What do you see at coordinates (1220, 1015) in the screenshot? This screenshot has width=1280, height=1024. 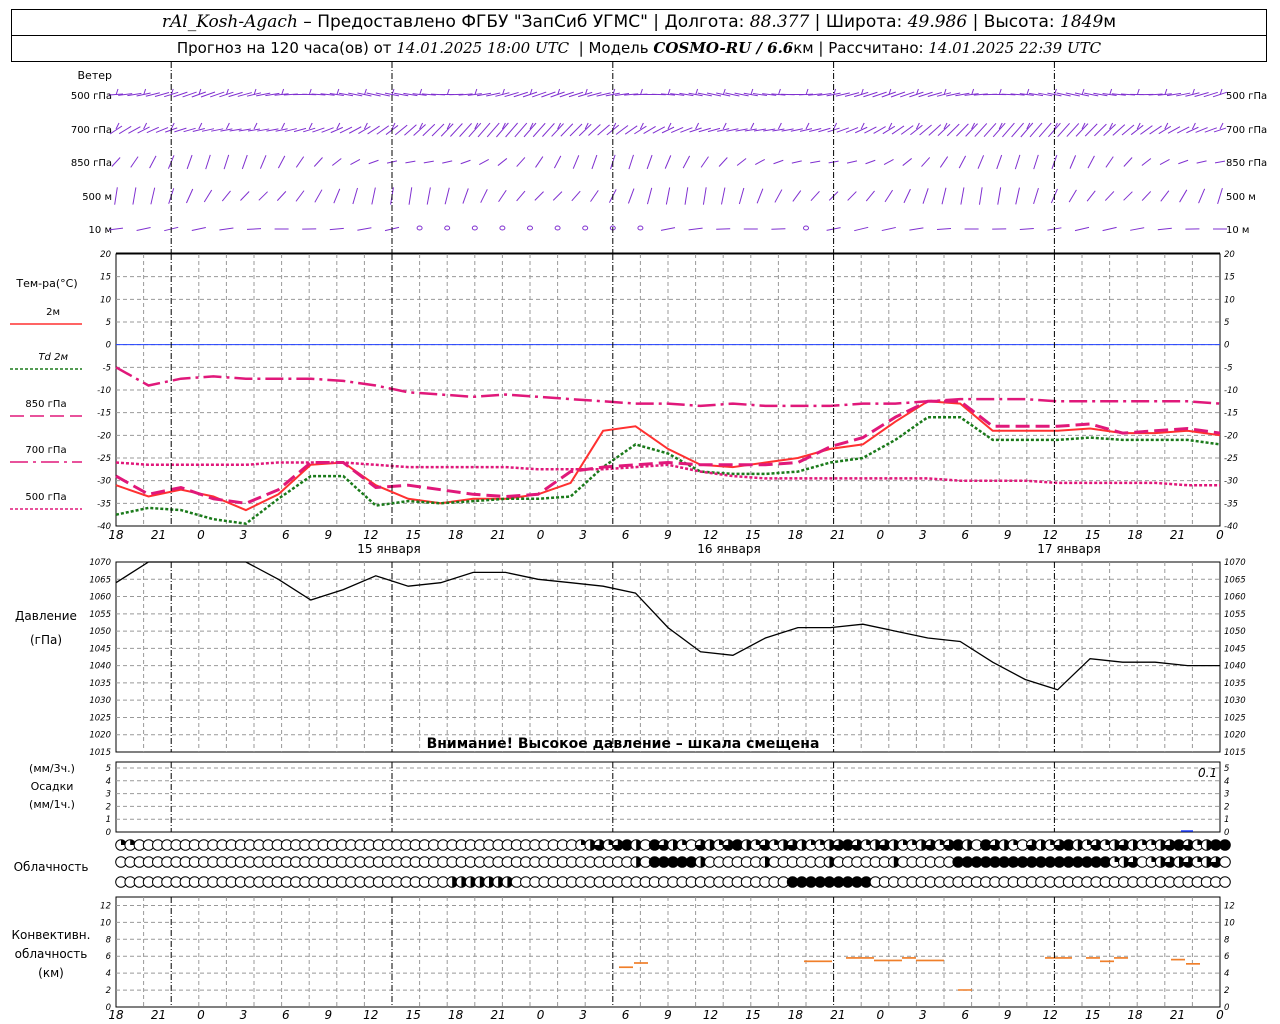 I see `conv-x-tick: 0` at bounding box center [1220, 1015].